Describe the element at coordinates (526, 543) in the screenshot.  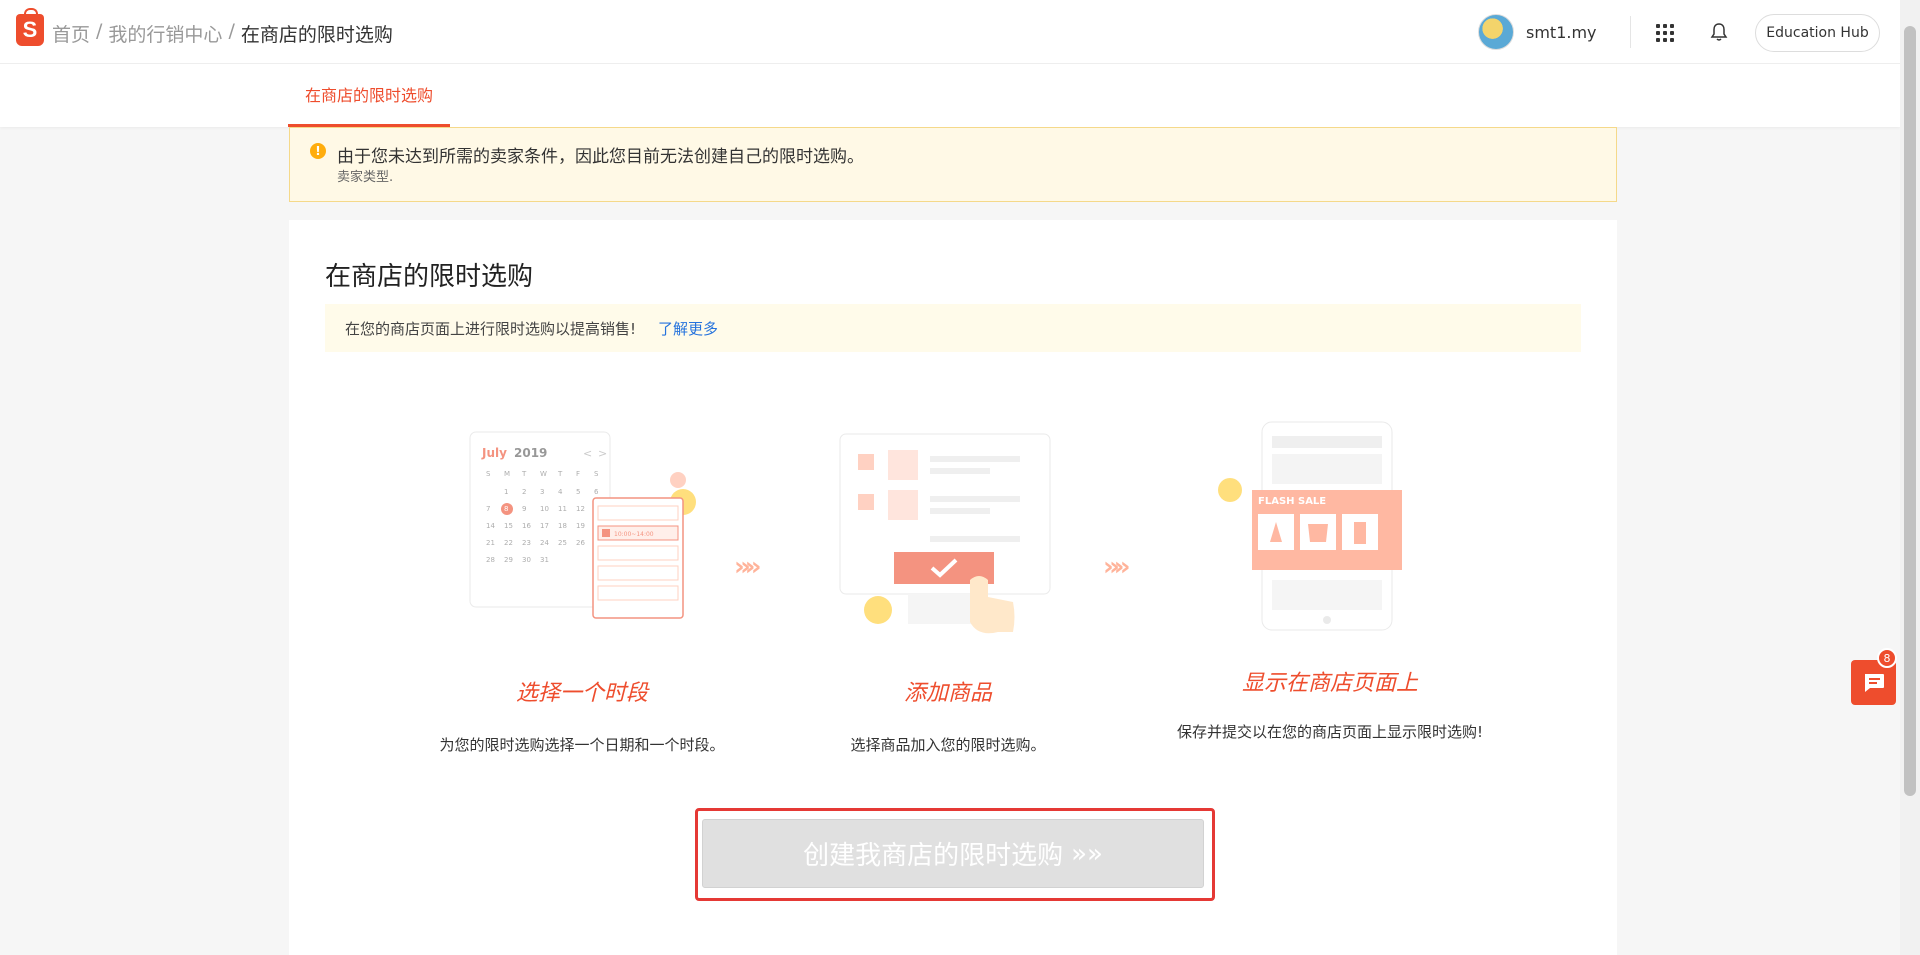
I see `calendar-day: 23` at that location.